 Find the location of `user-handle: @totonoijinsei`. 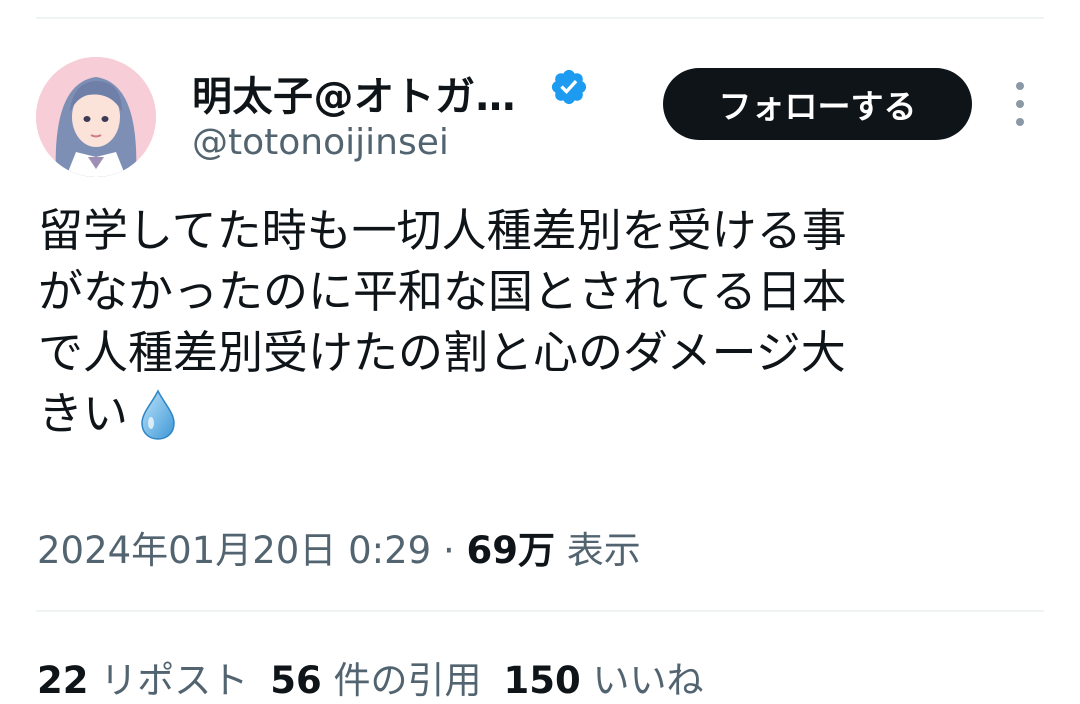

user-handle: @totonoijinsei is located at coordinates (320, 142).